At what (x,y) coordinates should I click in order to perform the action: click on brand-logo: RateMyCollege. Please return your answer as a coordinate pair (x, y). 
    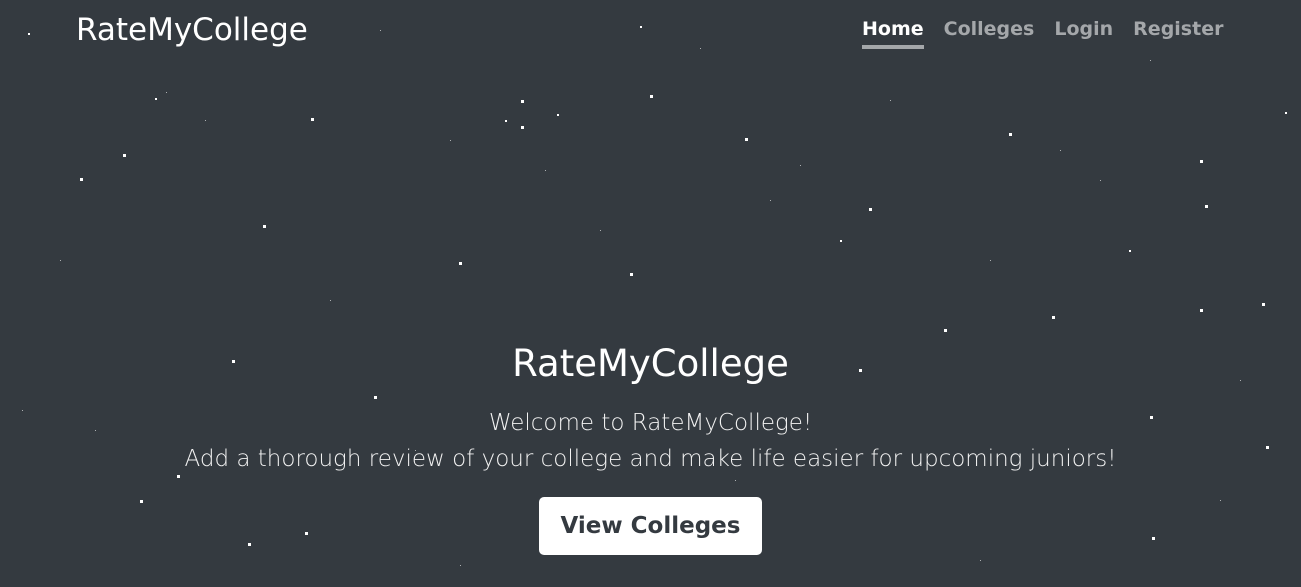
    Looking at the image, I should click on (192, 30).